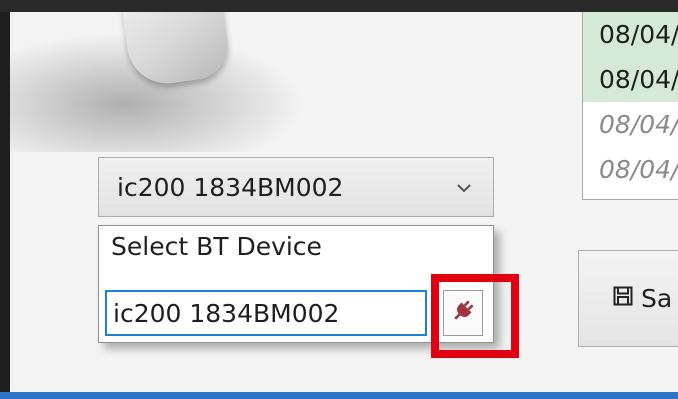 The width and height of the screenshot is (678, 399). I want to click on device-select-combobox: ic200 1834BM002, so click(296, 187).